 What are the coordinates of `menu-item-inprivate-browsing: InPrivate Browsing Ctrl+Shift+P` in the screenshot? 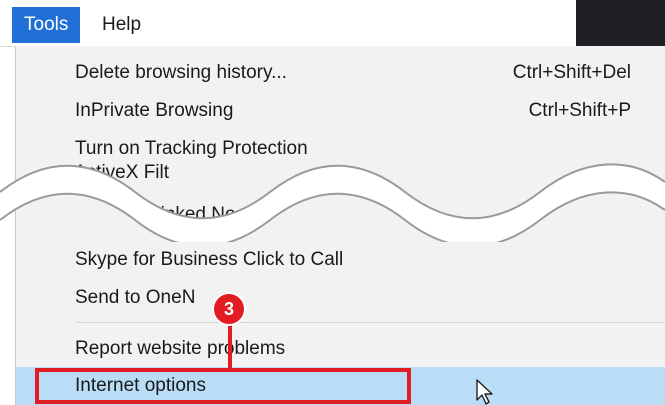 It's located at (340, 111).